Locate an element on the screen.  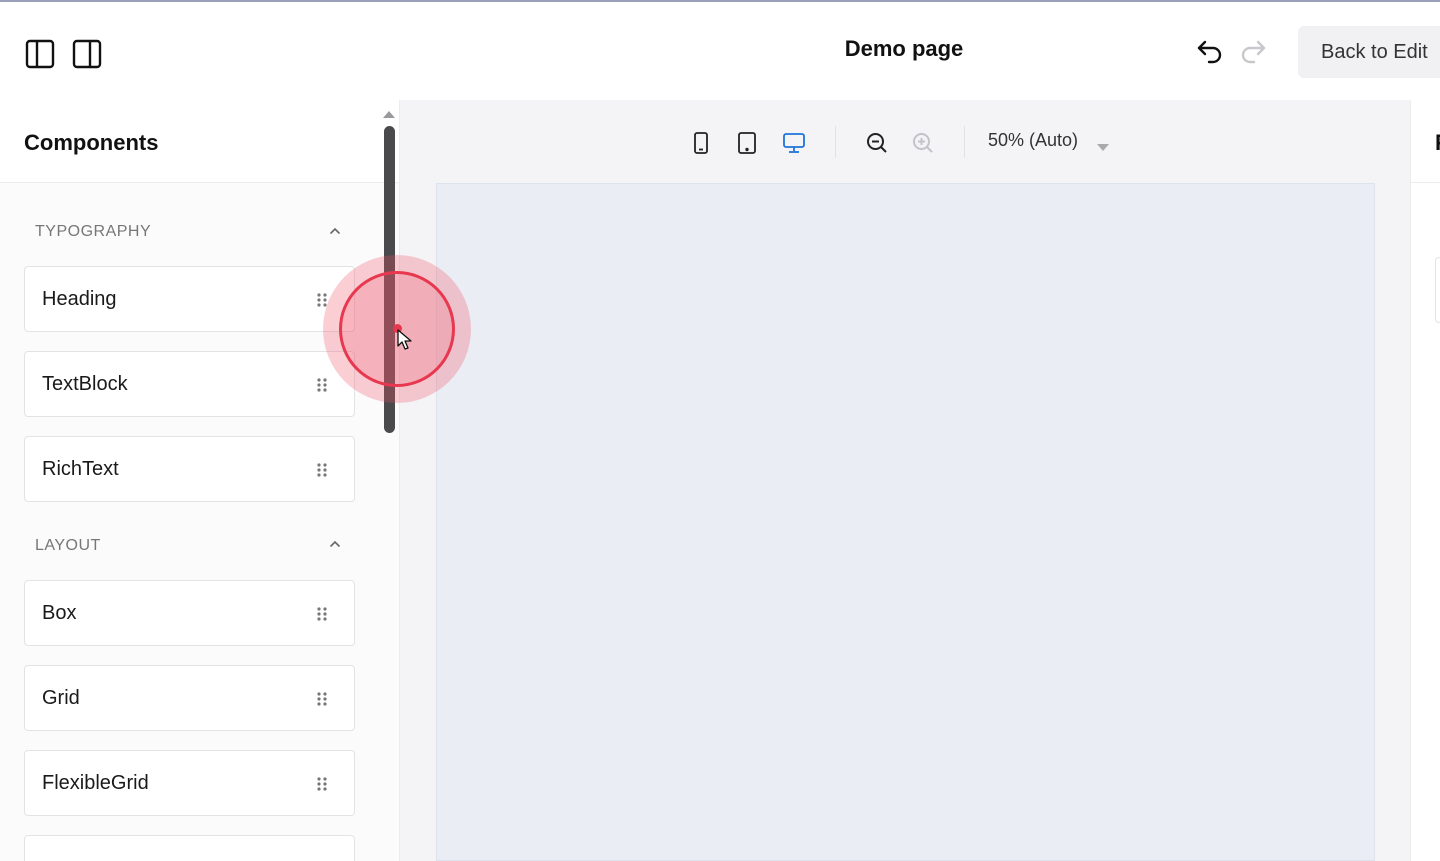
zoom-in-icon is located at coordinates (923, 143).